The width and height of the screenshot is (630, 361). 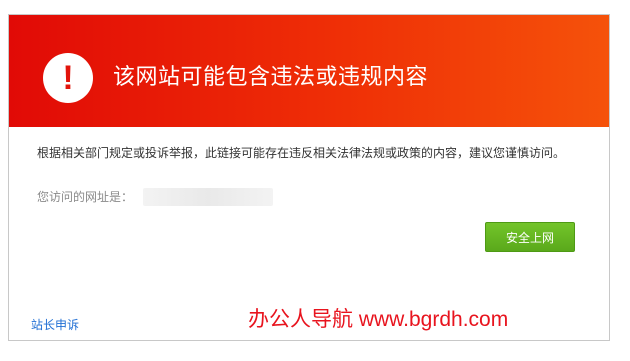 What do you see at coordinates (271, 77) in the screenshot?
I see `warning-title: 该网站可能包含违法或违规内容` at bounding box center [271, 77].